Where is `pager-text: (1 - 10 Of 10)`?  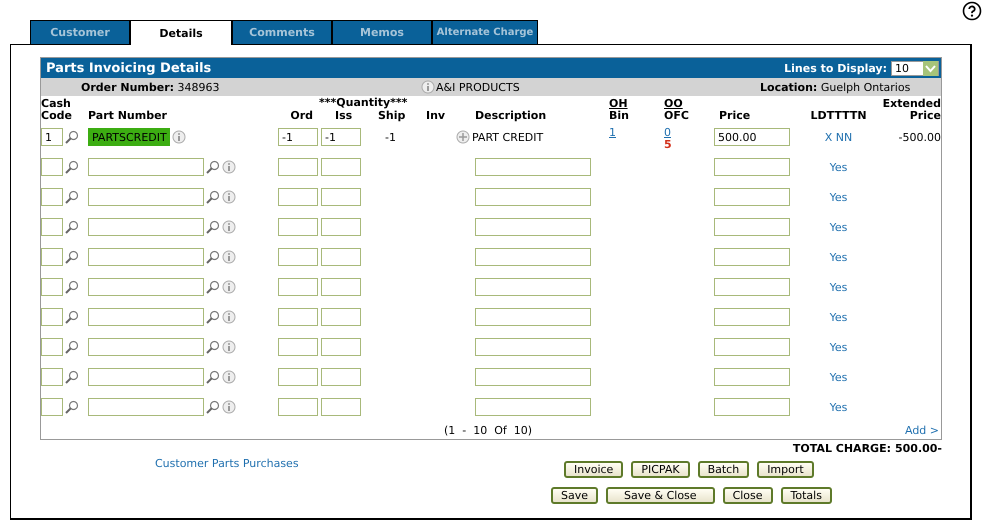
pager-text: (1 - 10 Of 10) is located at coordinates (488, 430).